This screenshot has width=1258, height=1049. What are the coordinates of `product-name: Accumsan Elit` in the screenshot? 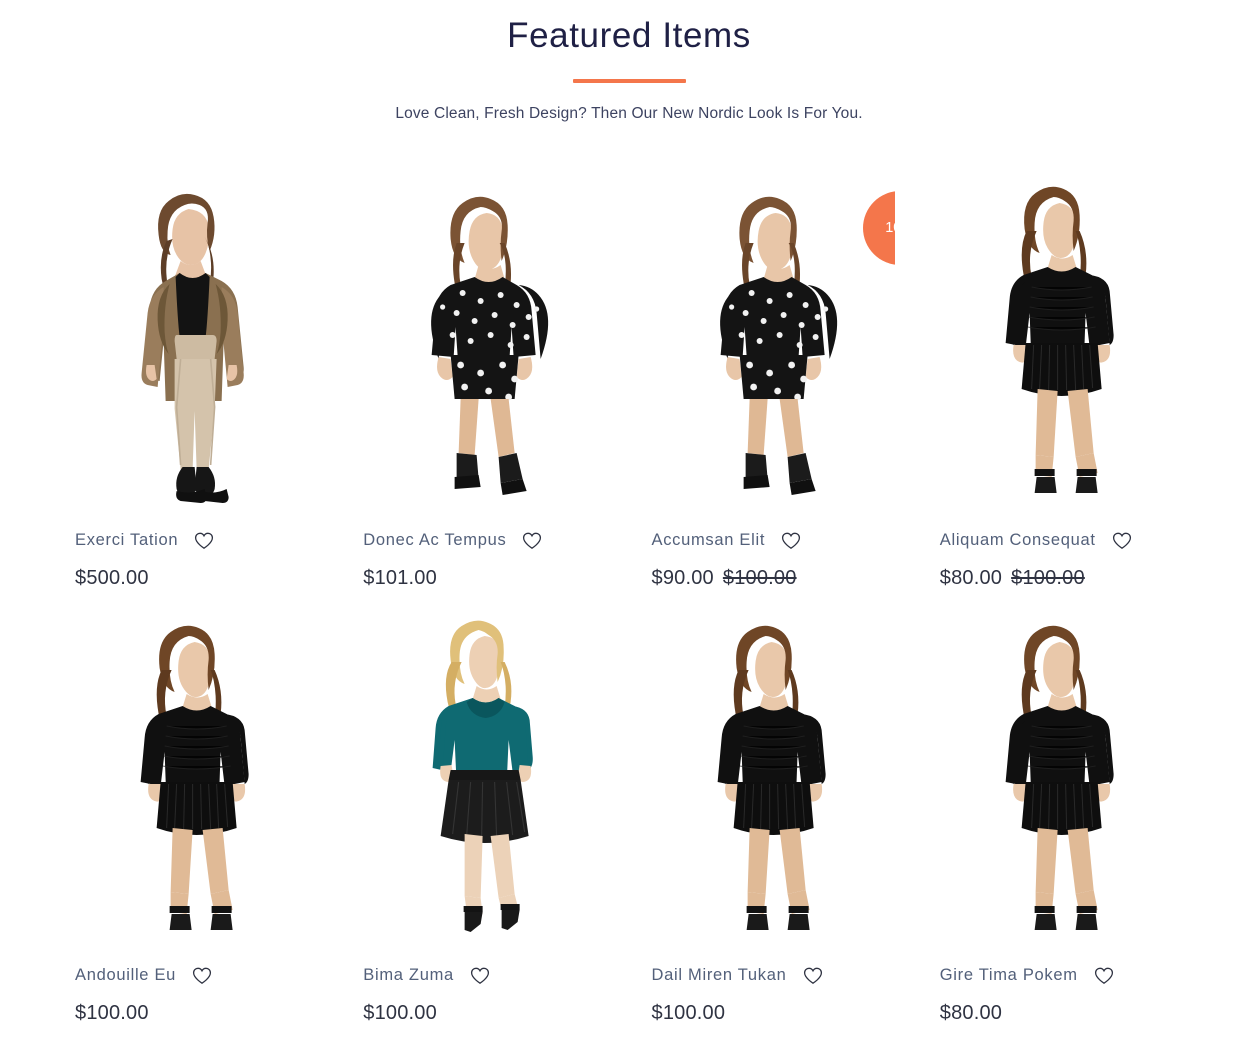 It's located at (709, 540).